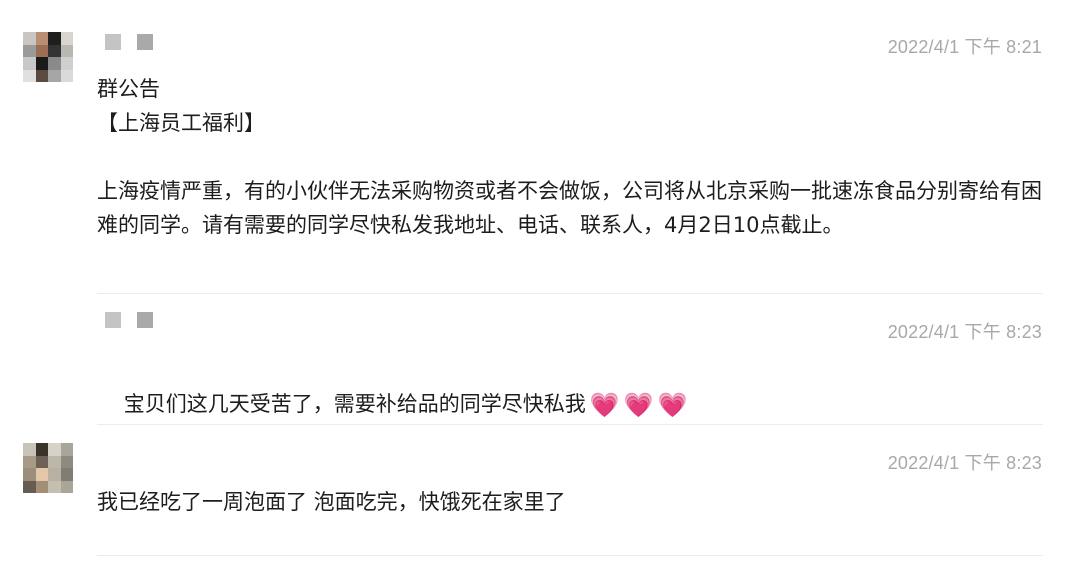 The height and width of the screenshot is (570, 1080). I want to click on message-body: 我已经吃了一周泡面了 泡面吃完，快饿死在家里了, so click(331, 502).